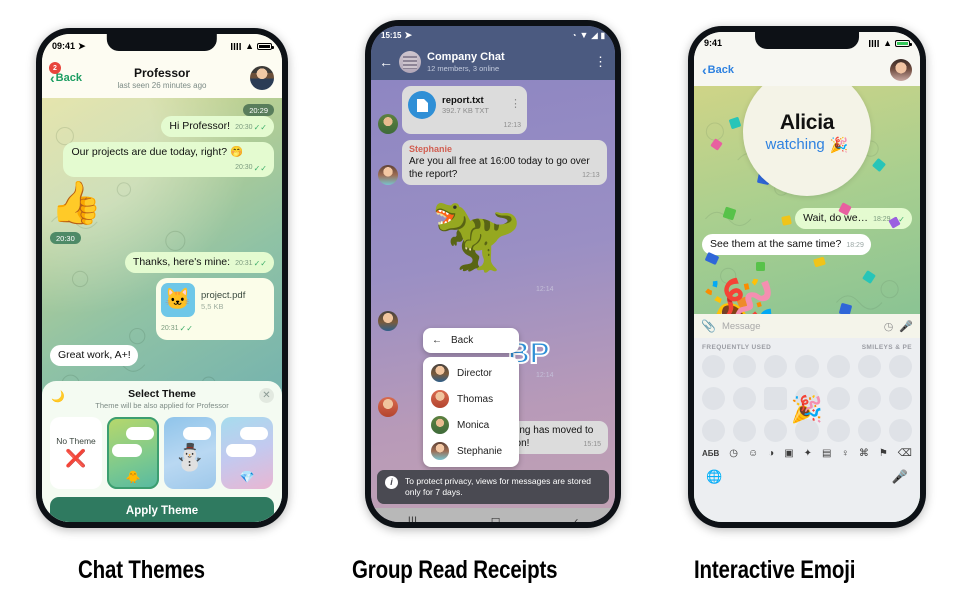  I want to click on hash-icon: ⌘, so click(864, 453).